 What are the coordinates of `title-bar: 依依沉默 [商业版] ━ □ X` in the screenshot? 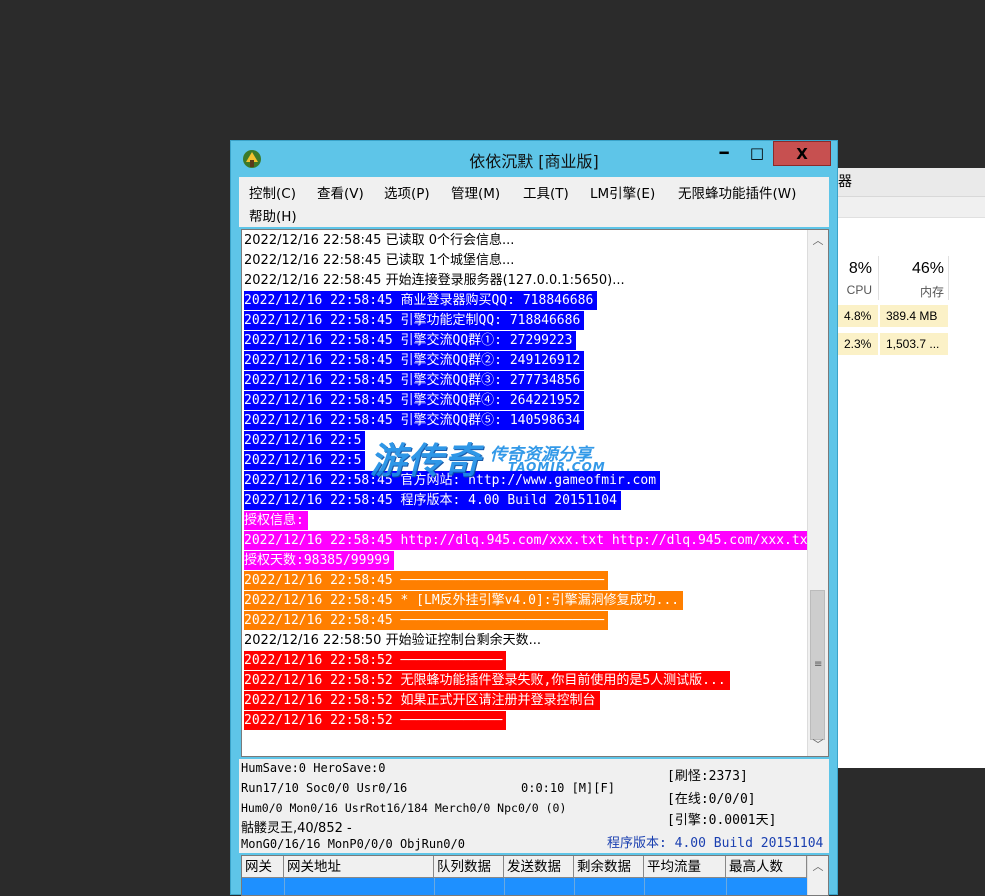 It's located at (534, 158).